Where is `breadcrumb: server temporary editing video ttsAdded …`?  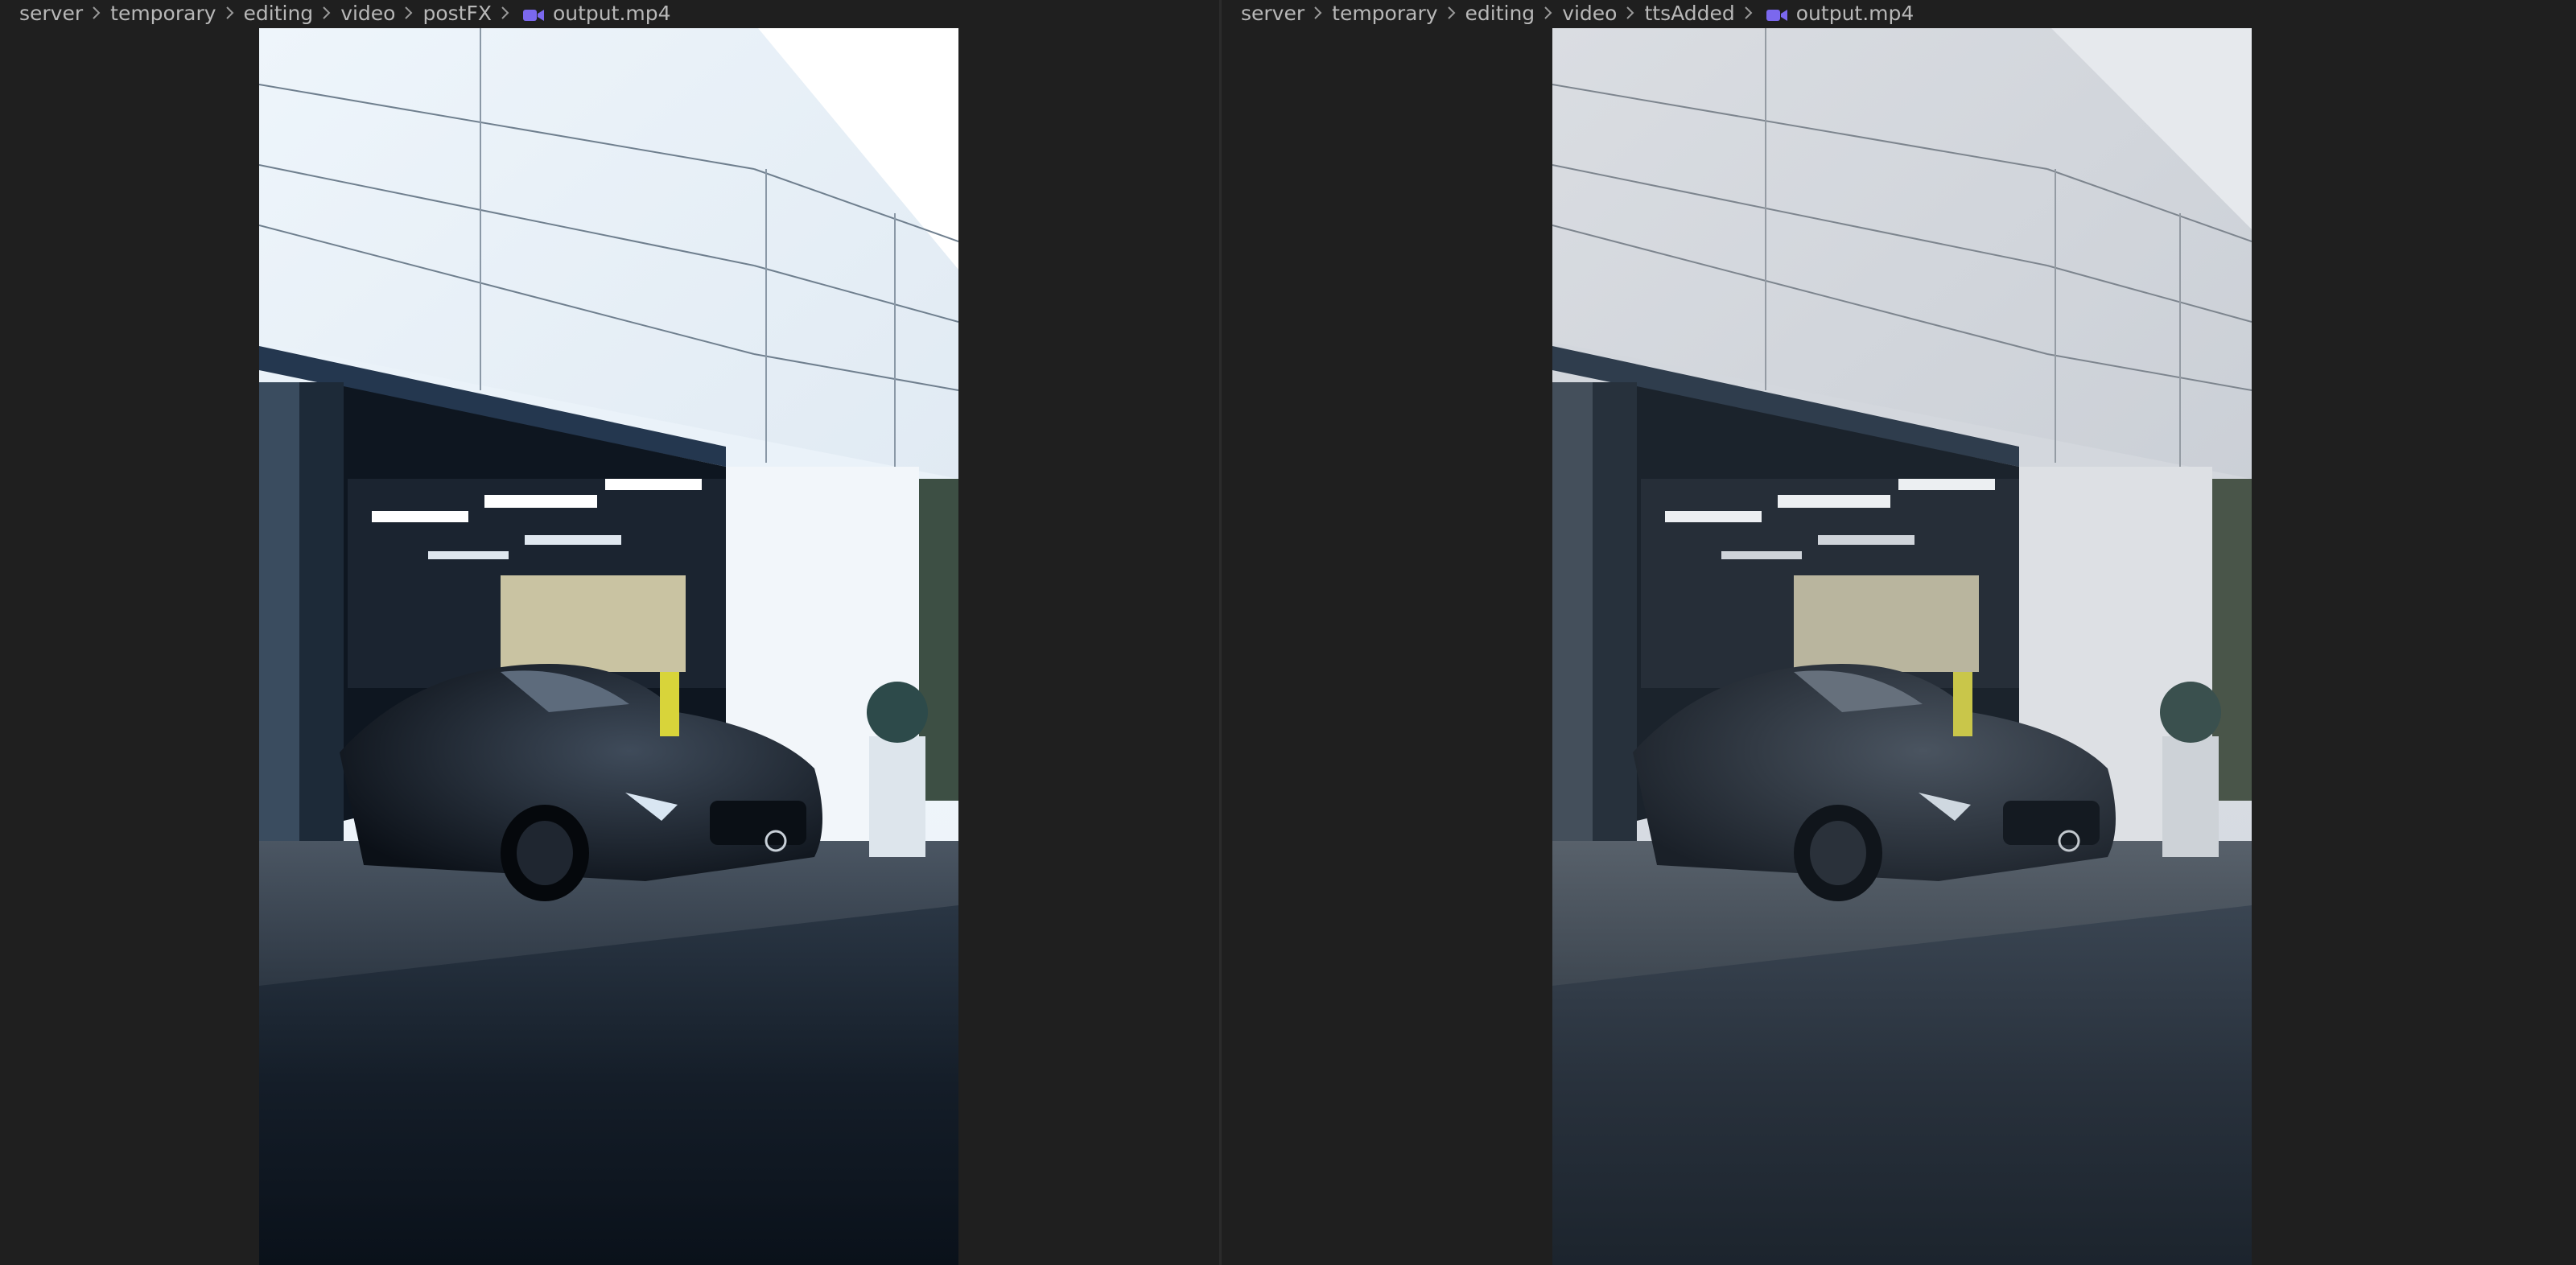 breadcrumb: server temporary editing video ttsAdded … is located at coordinates (1577, 13).